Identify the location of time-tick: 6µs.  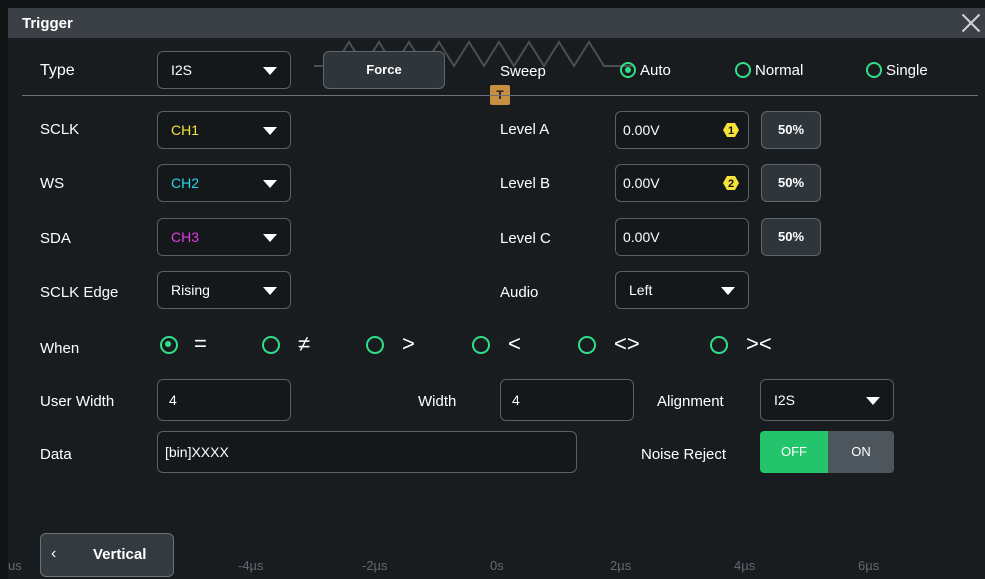
(869, 565).